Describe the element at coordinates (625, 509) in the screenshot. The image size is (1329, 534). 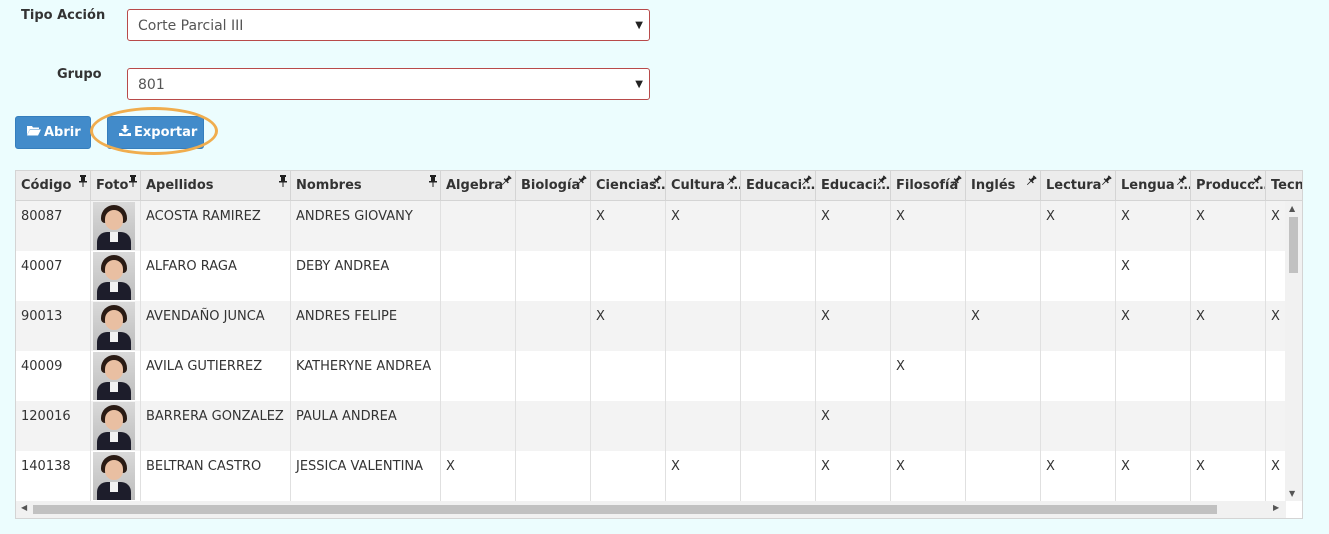
I see `horizontal-scroll-thumb` at that location.